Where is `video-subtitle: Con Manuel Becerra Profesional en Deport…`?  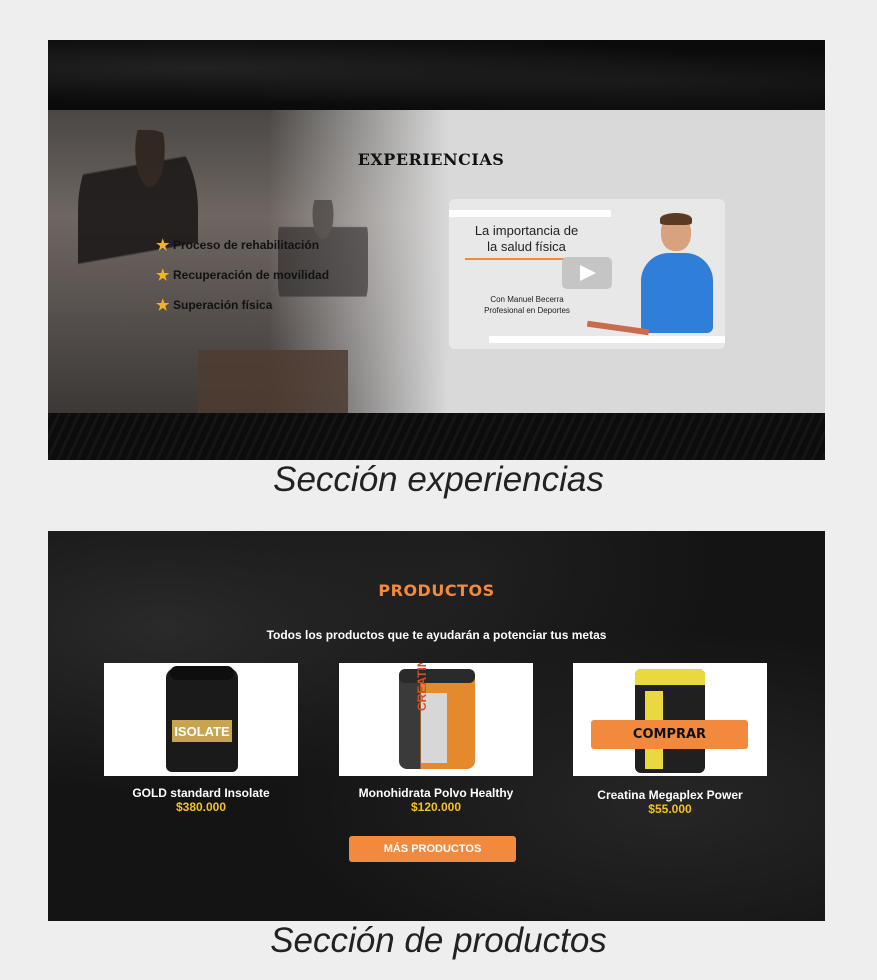 video-subtitle: Con Manuel Becerra Profesional en Deport… is located at coordinates (527, 305).